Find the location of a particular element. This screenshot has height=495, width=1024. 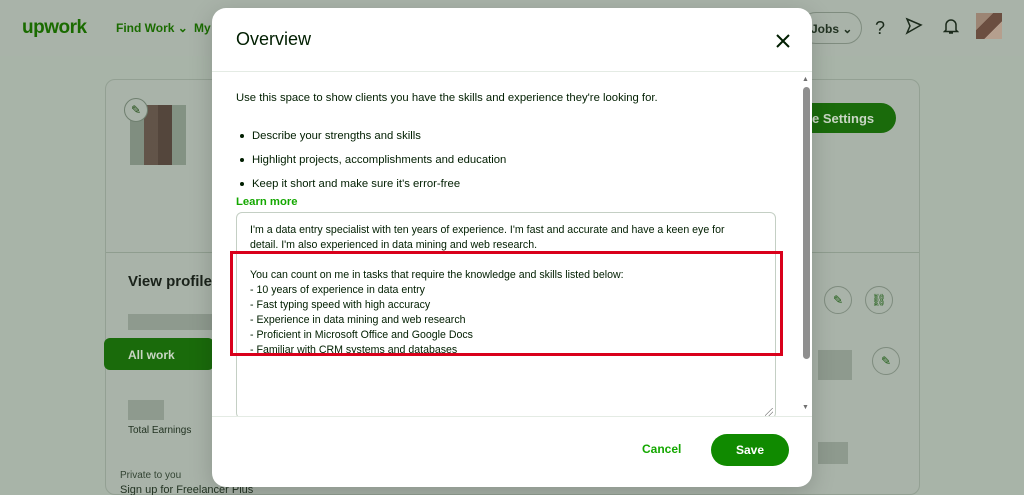

cancel-button: Cancel is located at coordinates (661, 449).